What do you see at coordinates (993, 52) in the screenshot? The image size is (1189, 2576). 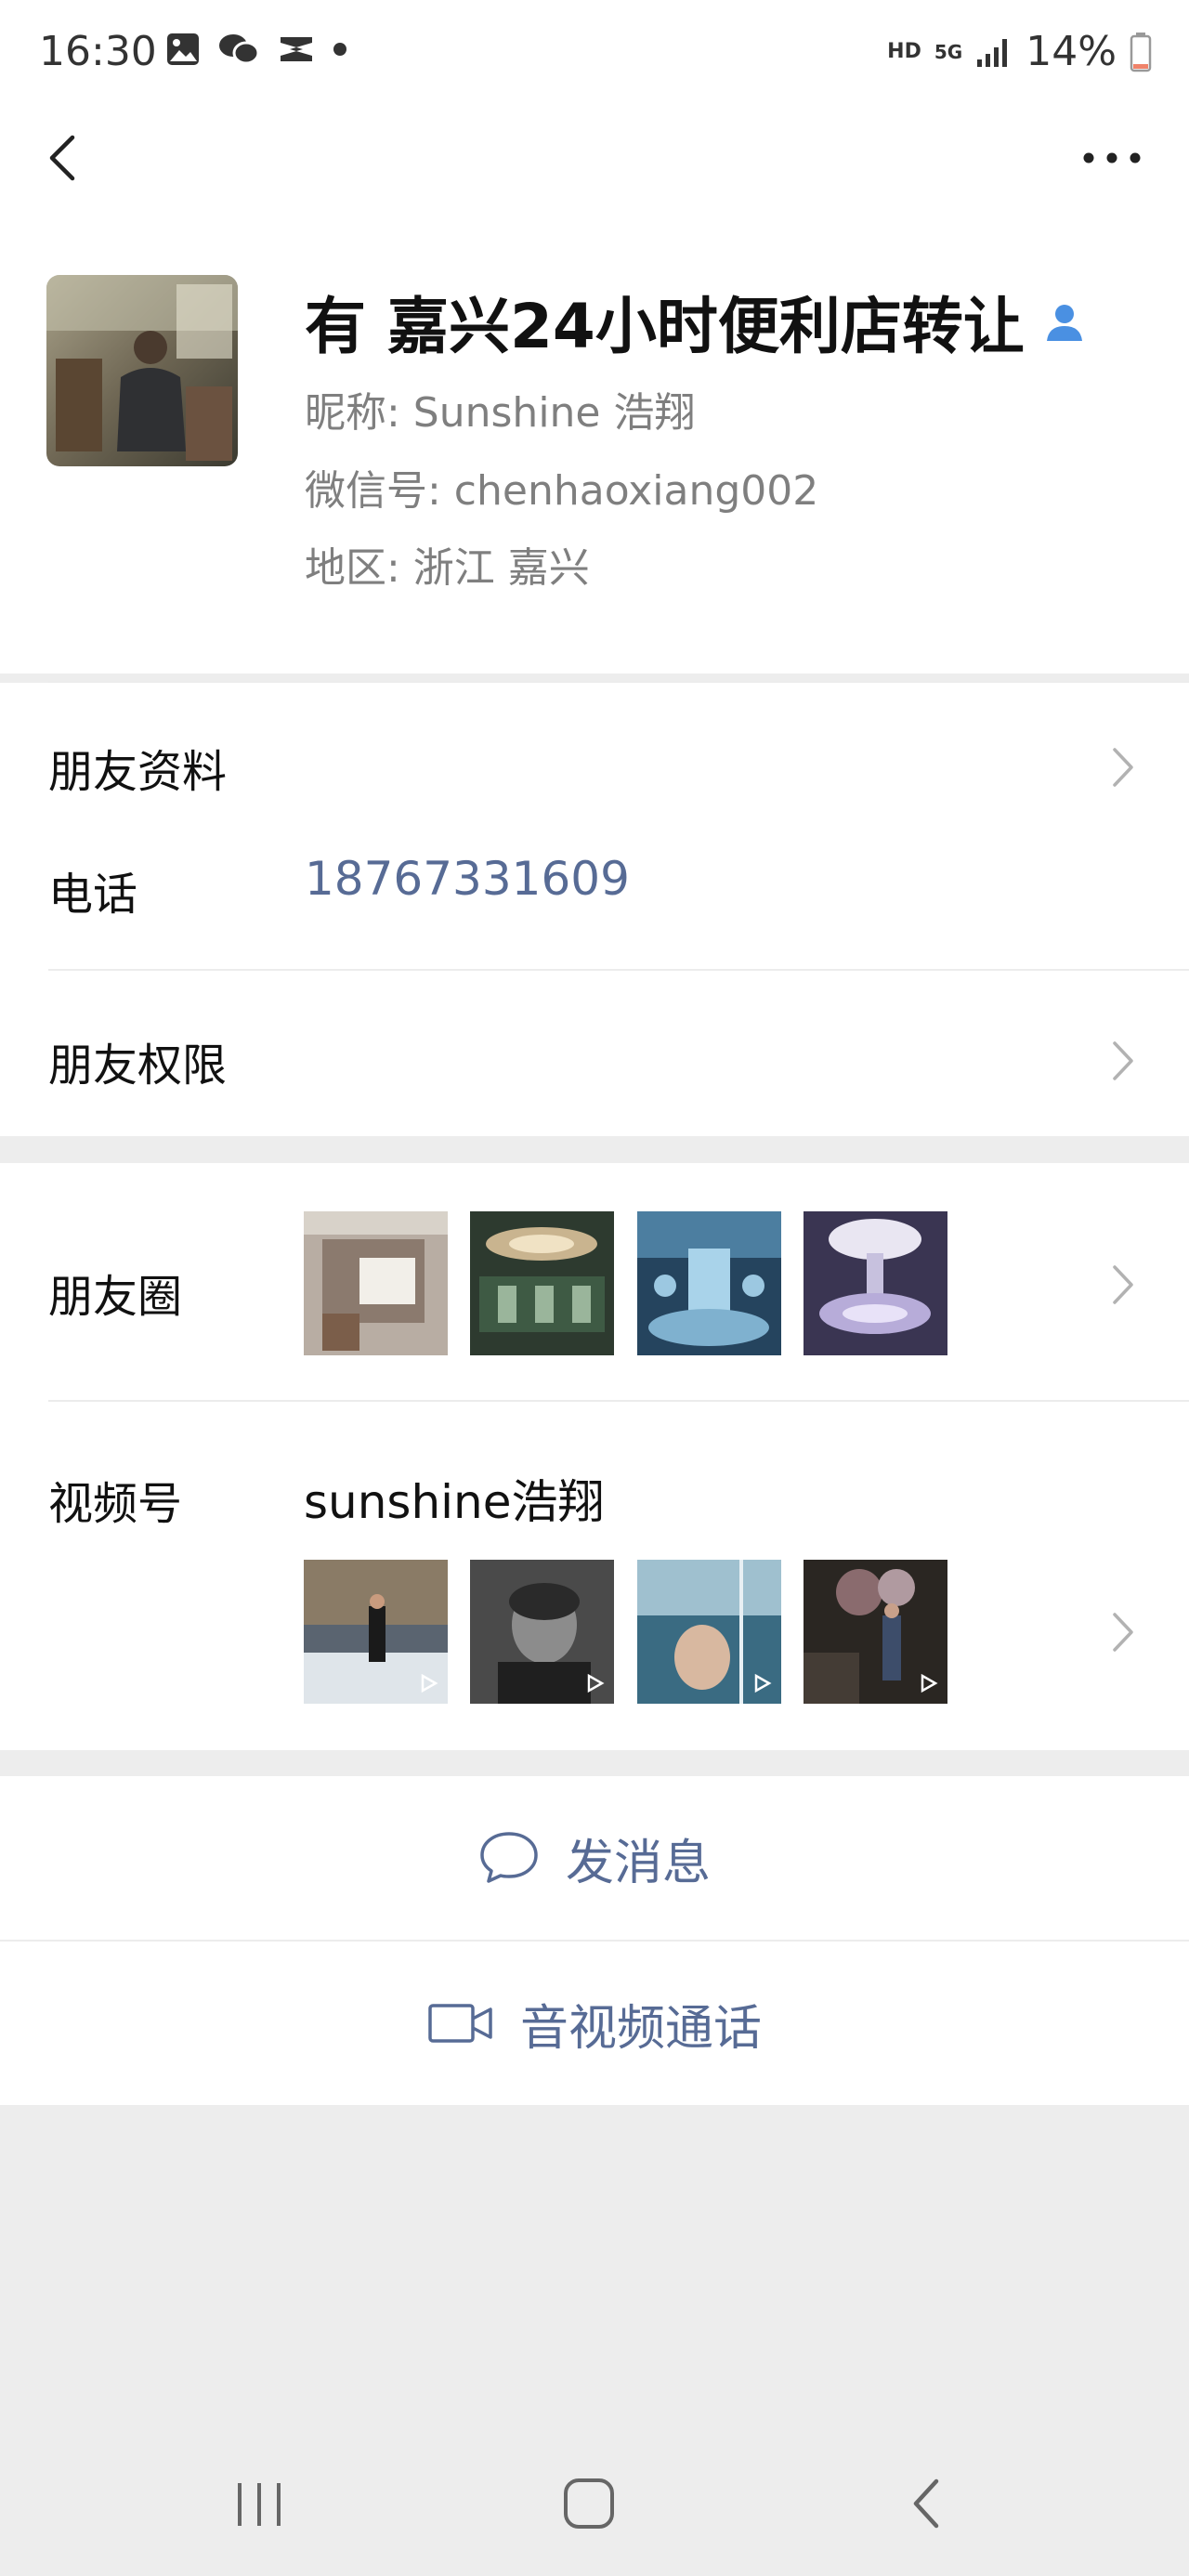 I see `signal-icon` at bounding box center [993, 52].